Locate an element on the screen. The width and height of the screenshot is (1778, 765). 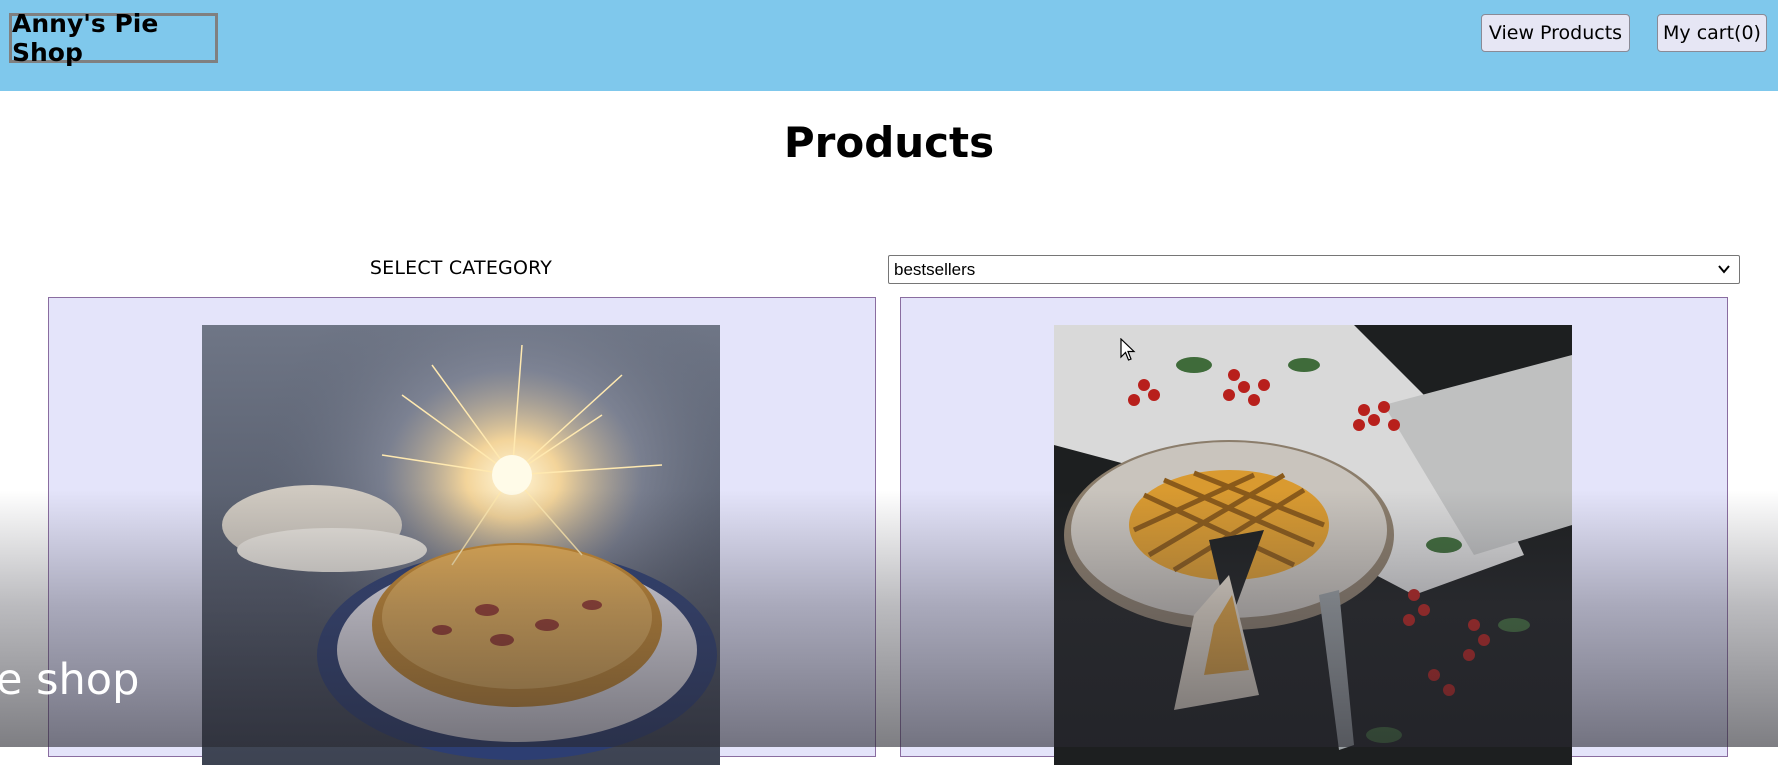
shop-logo: Anny's Pie Shop is located at coordinates (113, 38).